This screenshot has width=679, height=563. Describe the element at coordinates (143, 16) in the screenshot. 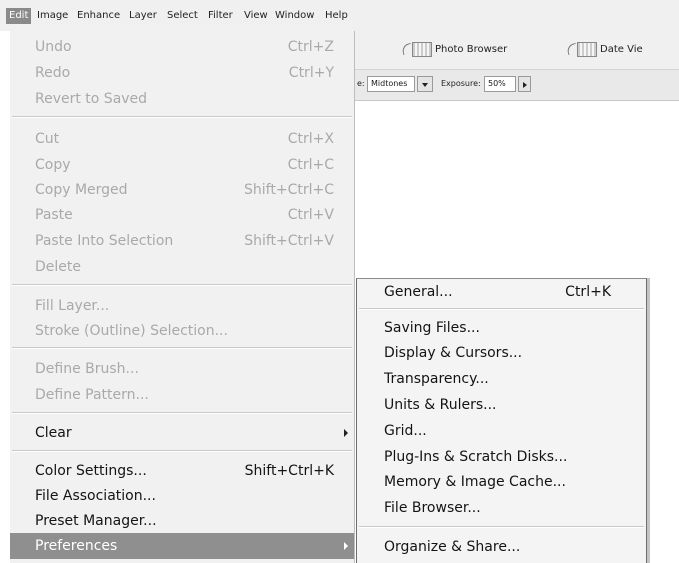

I see `menu-layer: Layer` at that location.